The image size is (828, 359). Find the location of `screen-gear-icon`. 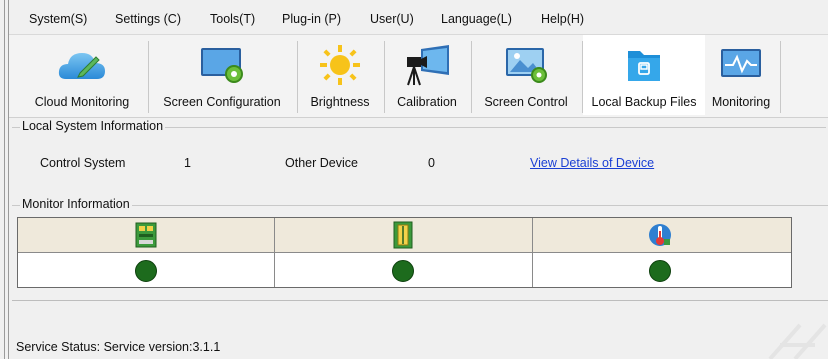

screen-gear-icon is located at coordinates (222, 65).